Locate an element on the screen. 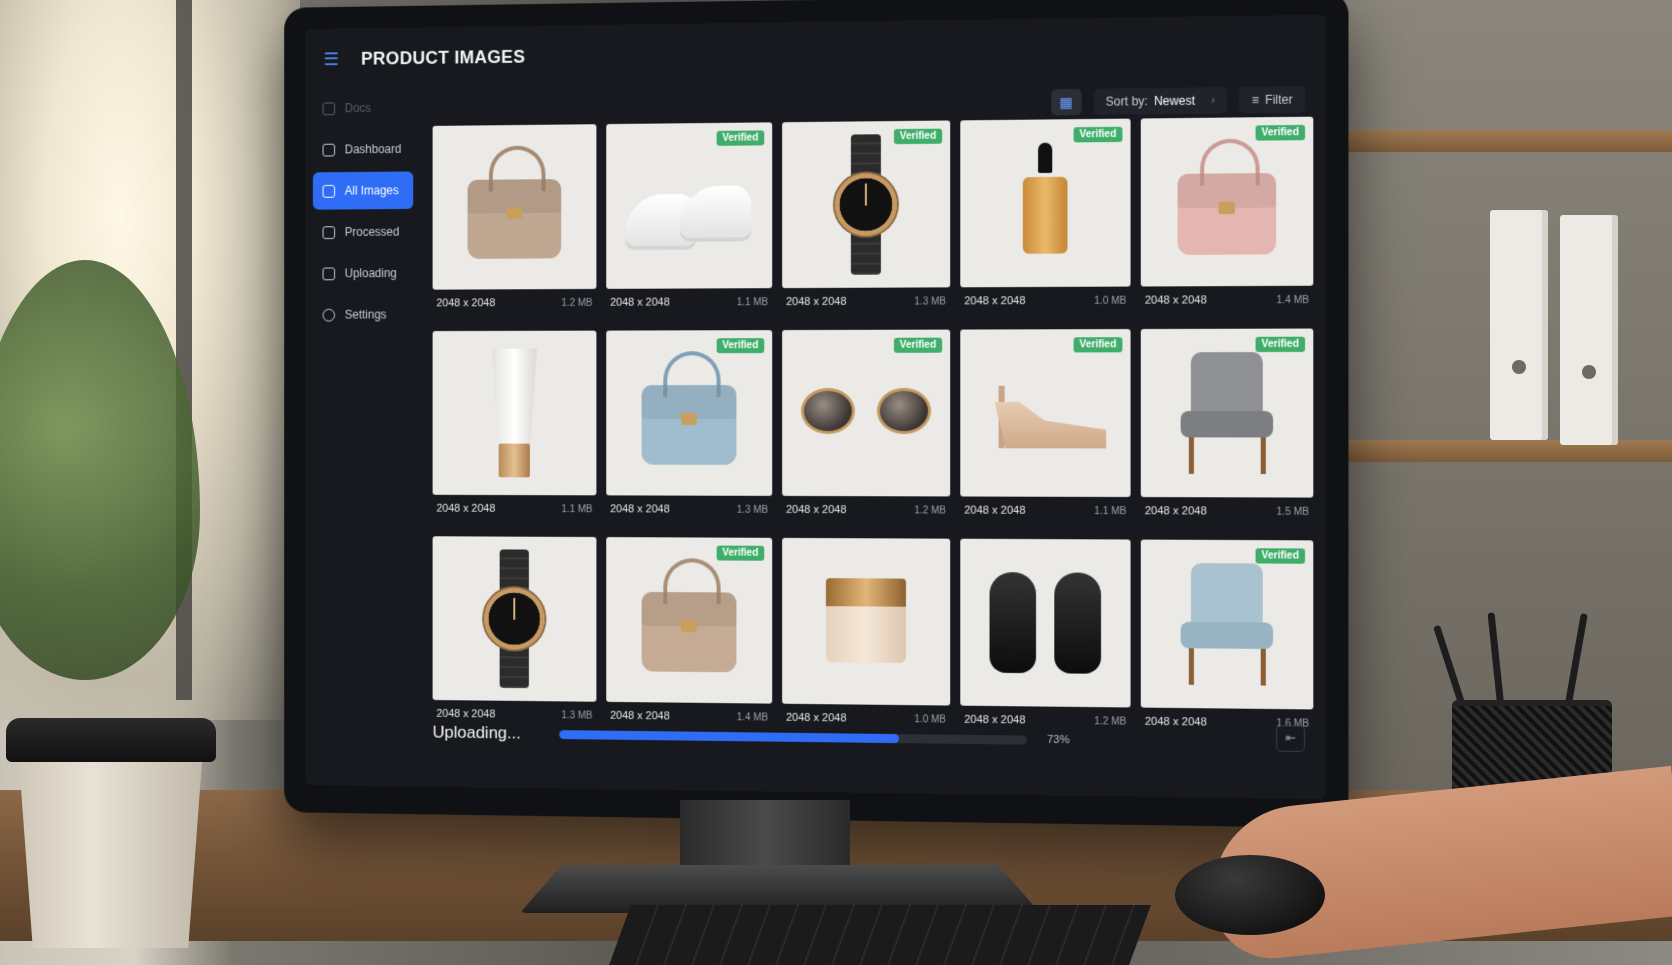  sidebar-item-label: Settings is located at coordinates (365, 314).